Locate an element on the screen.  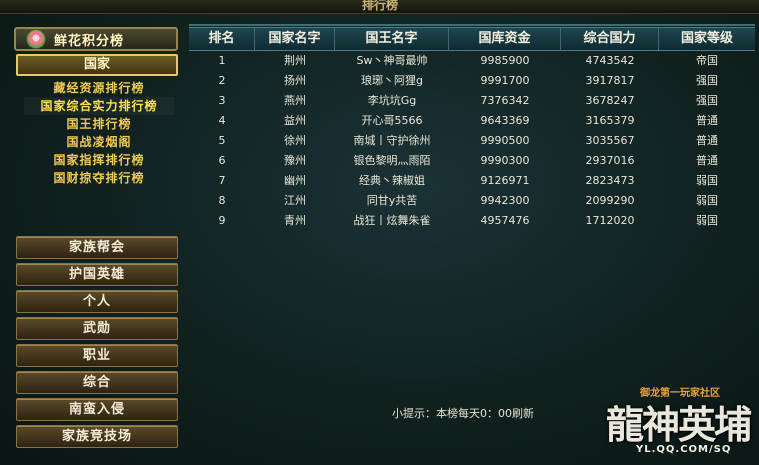
treasury-cell: 9126971 is located at coordinates (505, 180).